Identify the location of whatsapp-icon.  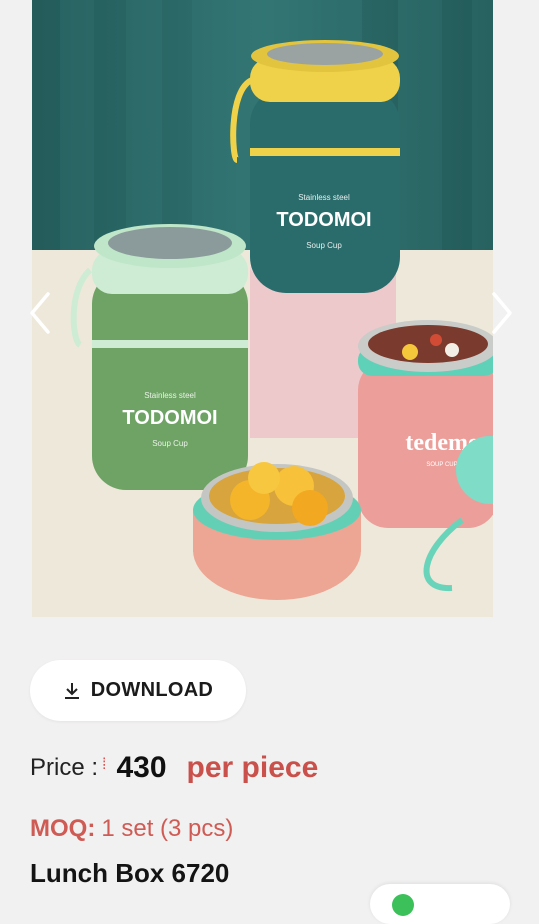
(403, 905).